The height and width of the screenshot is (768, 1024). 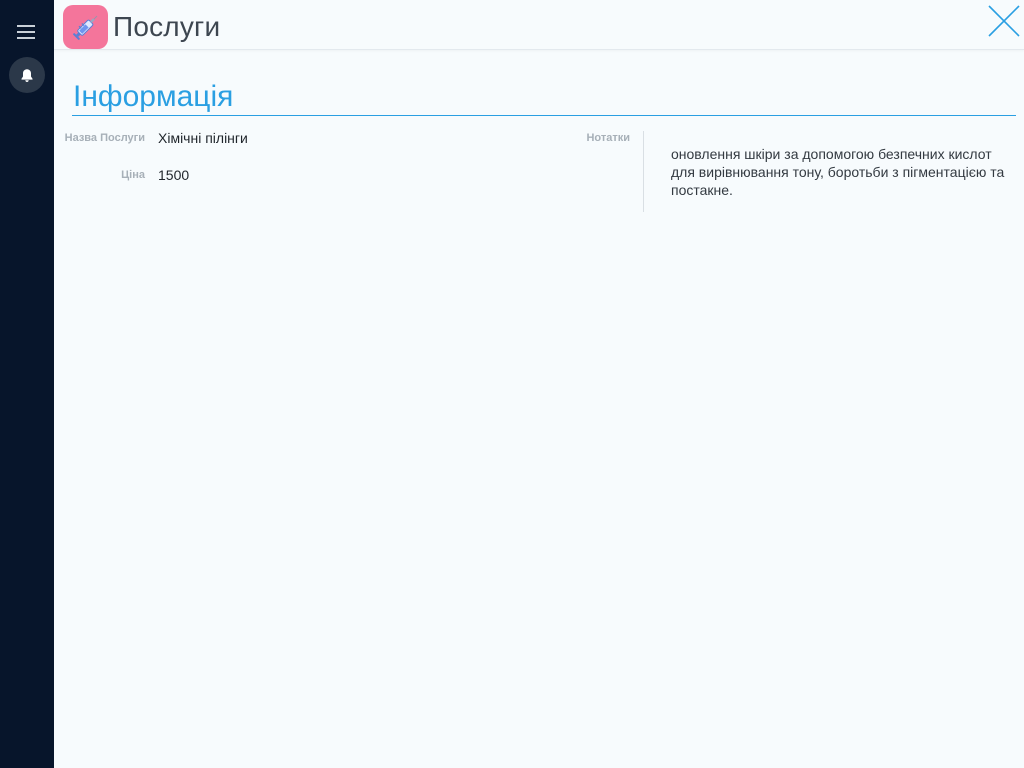 I want to click on section-divider, so click(x=544, y=115).